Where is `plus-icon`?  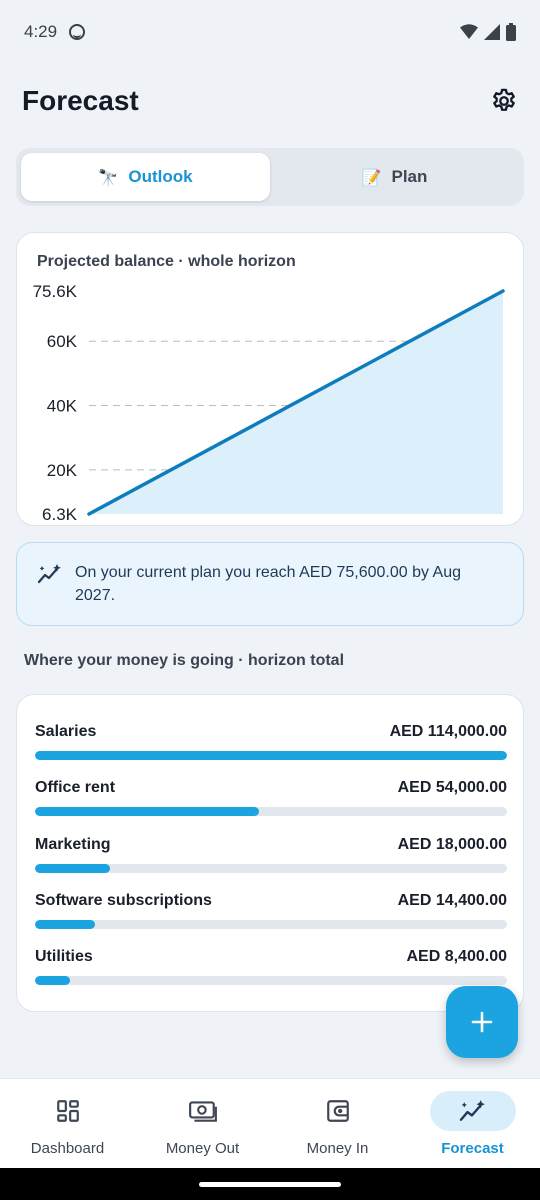 plus-icon is located at coordinates (482, 1022).